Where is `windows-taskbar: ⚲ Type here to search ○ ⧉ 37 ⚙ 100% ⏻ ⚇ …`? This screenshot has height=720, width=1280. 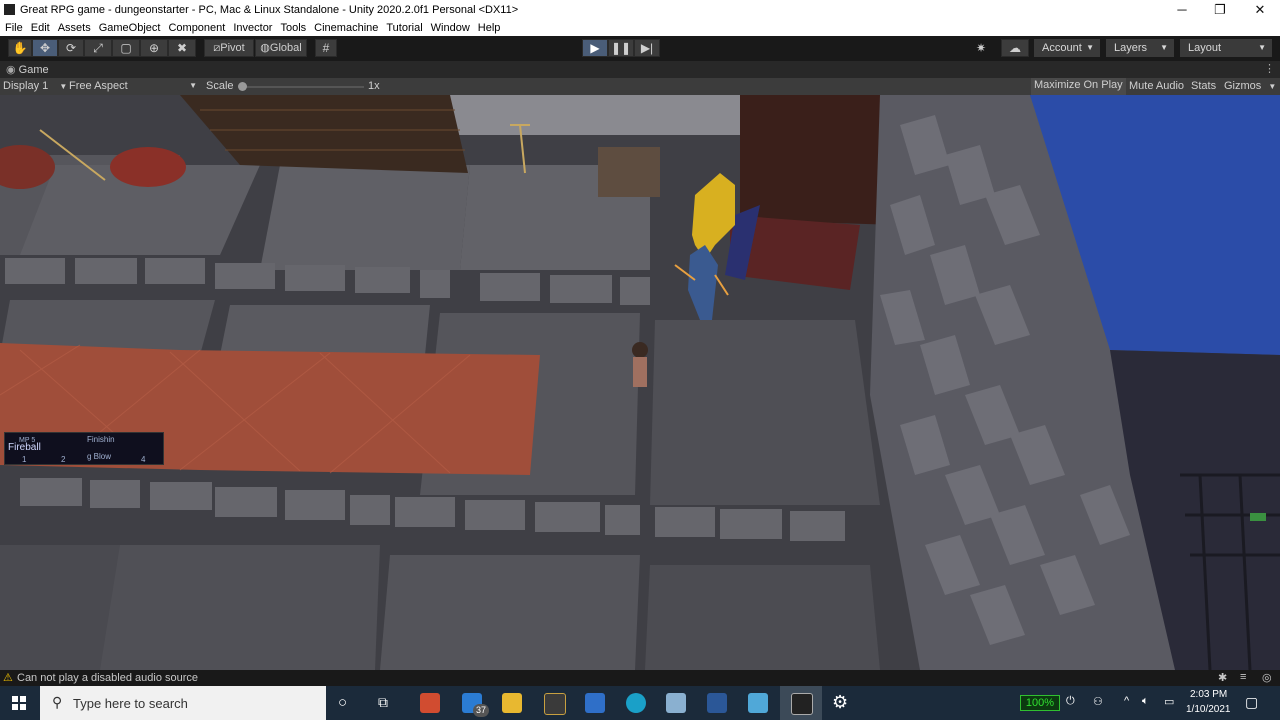
windows-taskbar: ⚲ Type here to search ○ ⧉ 37 ⚙ 100% ⏻ ⚇ … is located at coordinates (640, 703).